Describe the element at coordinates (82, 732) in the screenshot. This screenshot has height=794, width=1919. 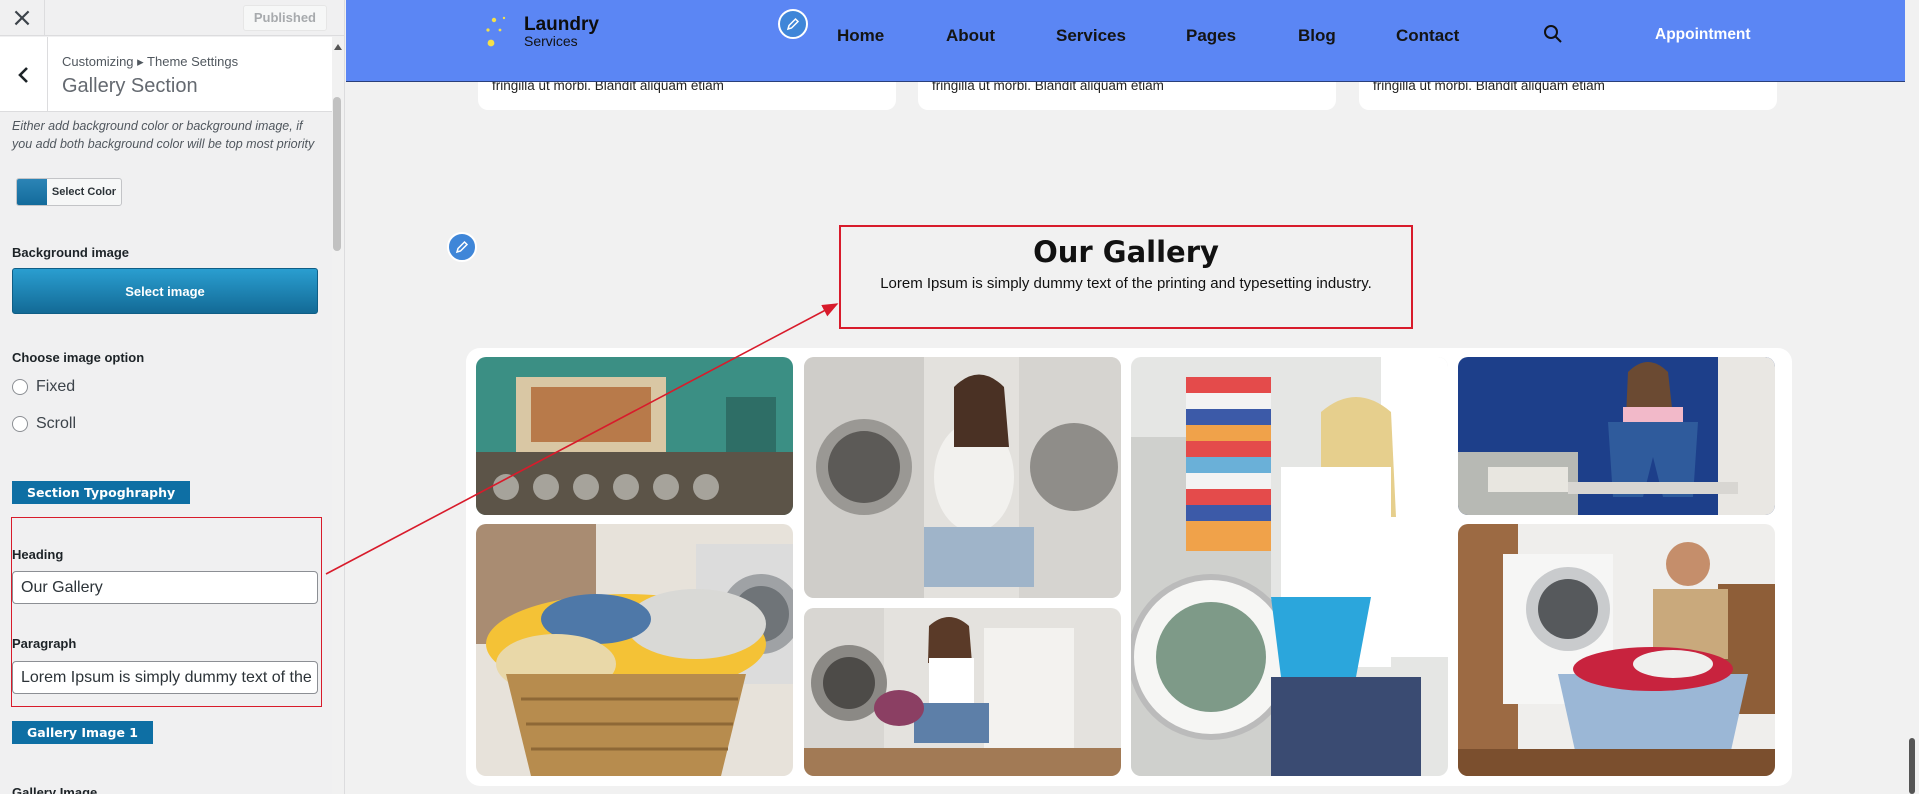
I see `gallery-image-1-tag: Gallery Image 1` at that location.